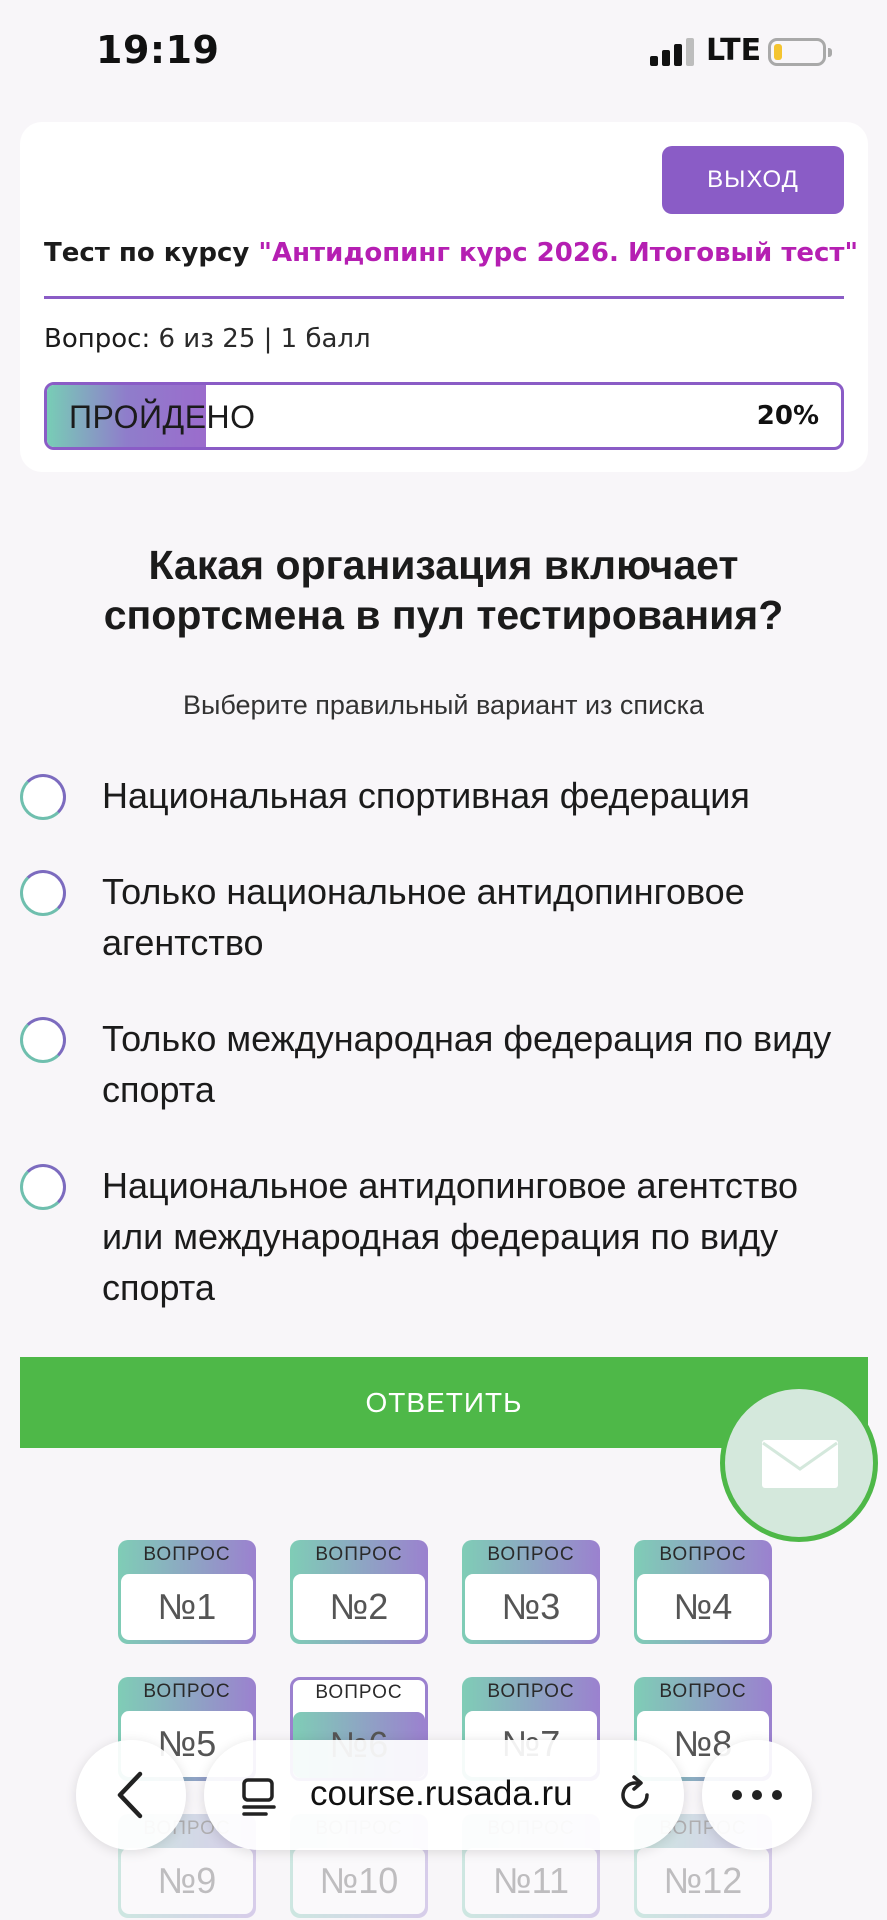  I want to click on question-nav-item: ВОПРОС №4, so click(703, 1592).